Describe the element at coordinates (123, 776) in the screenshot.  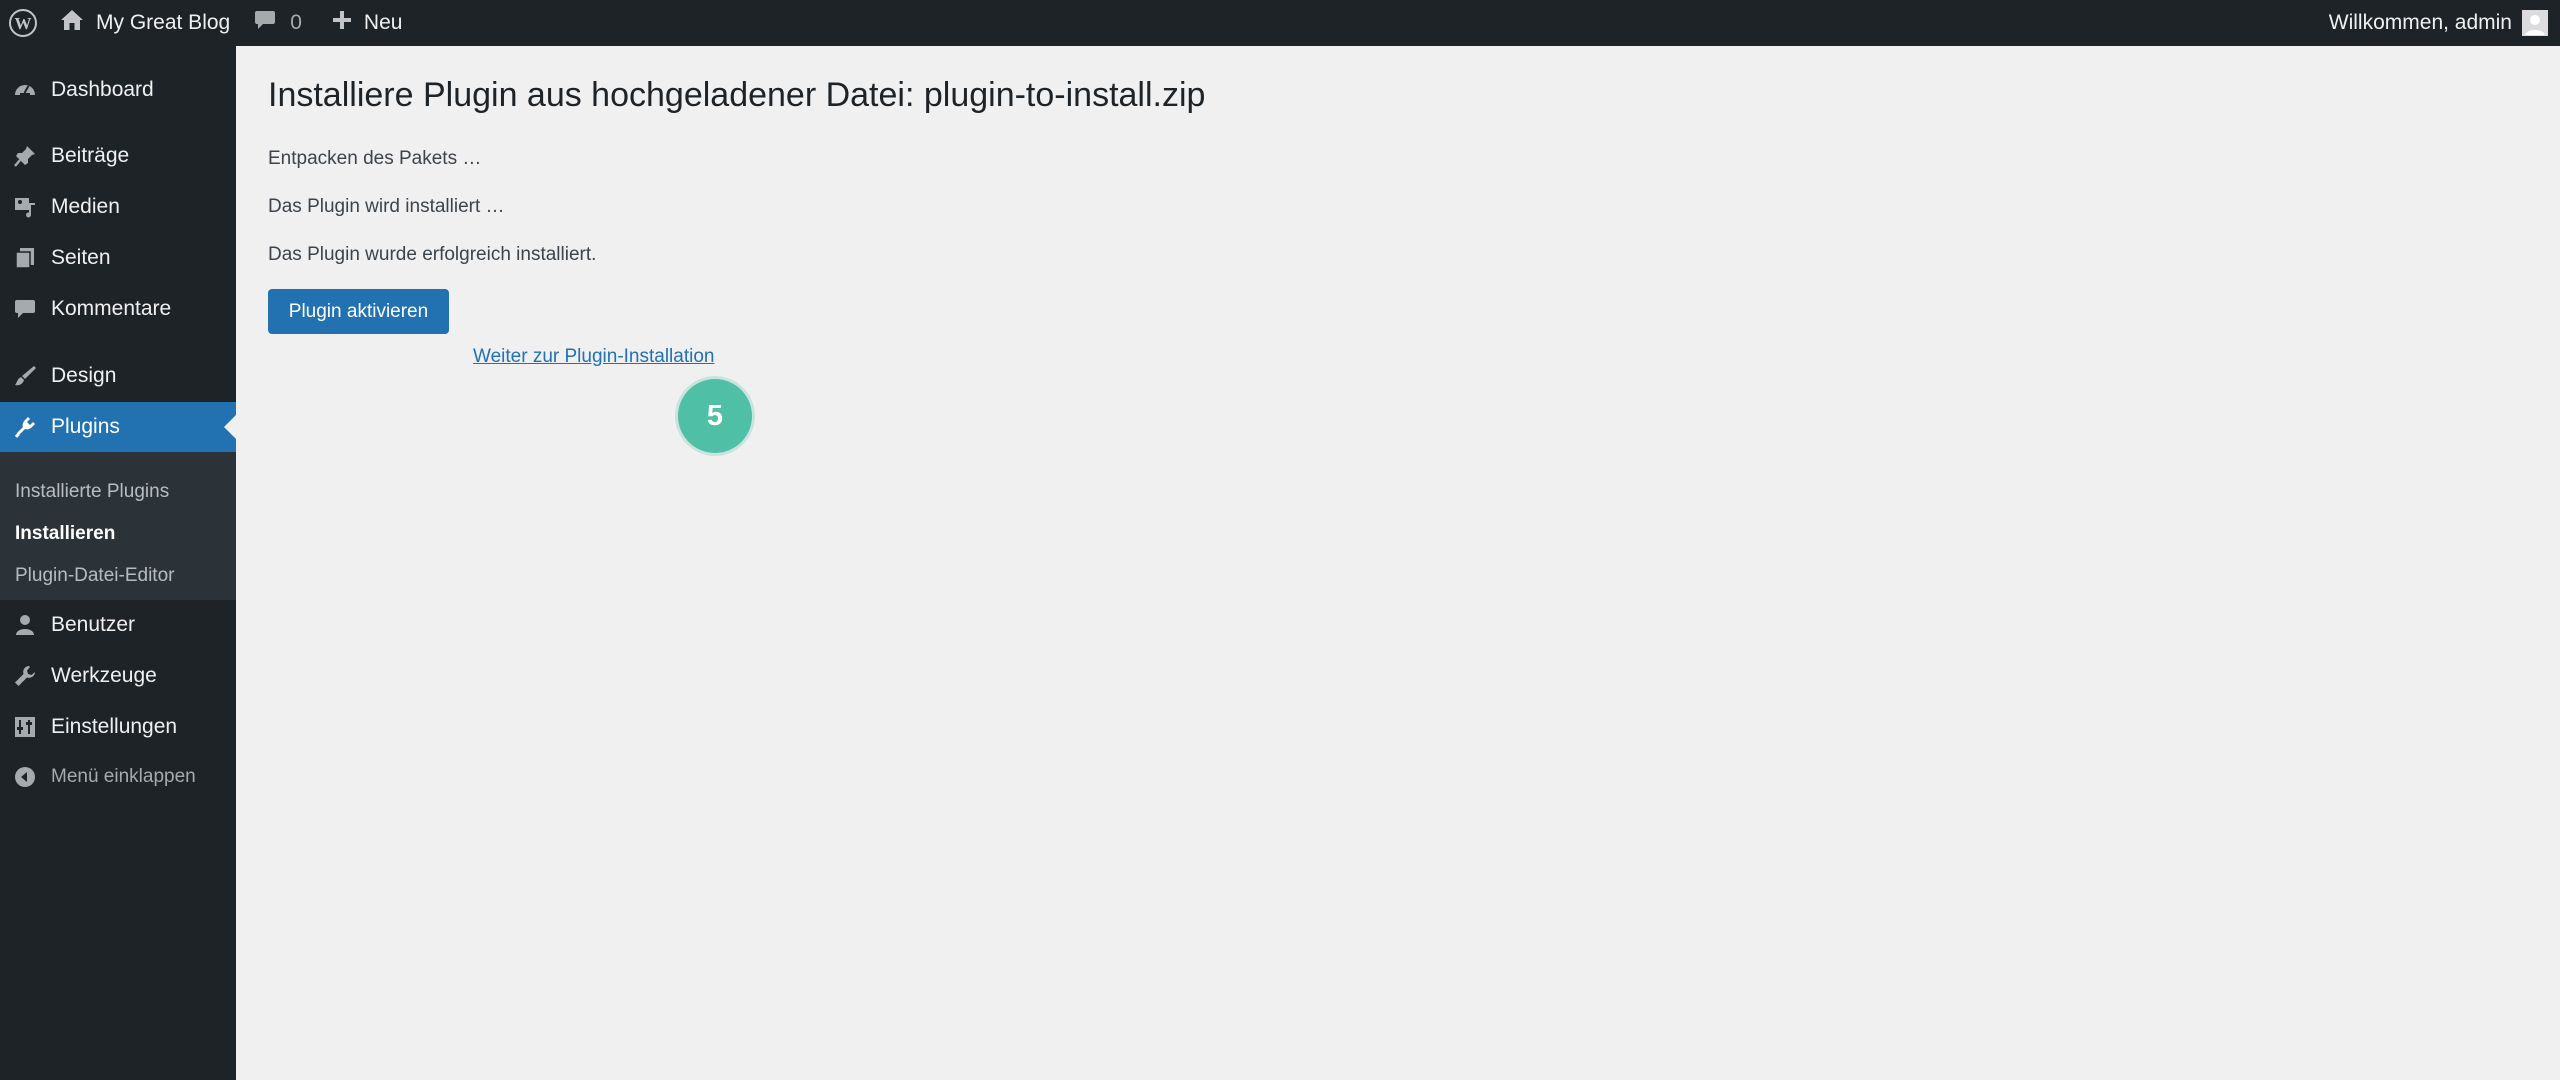
I see `sidebar-item-label: Menü einklappen` at that location.